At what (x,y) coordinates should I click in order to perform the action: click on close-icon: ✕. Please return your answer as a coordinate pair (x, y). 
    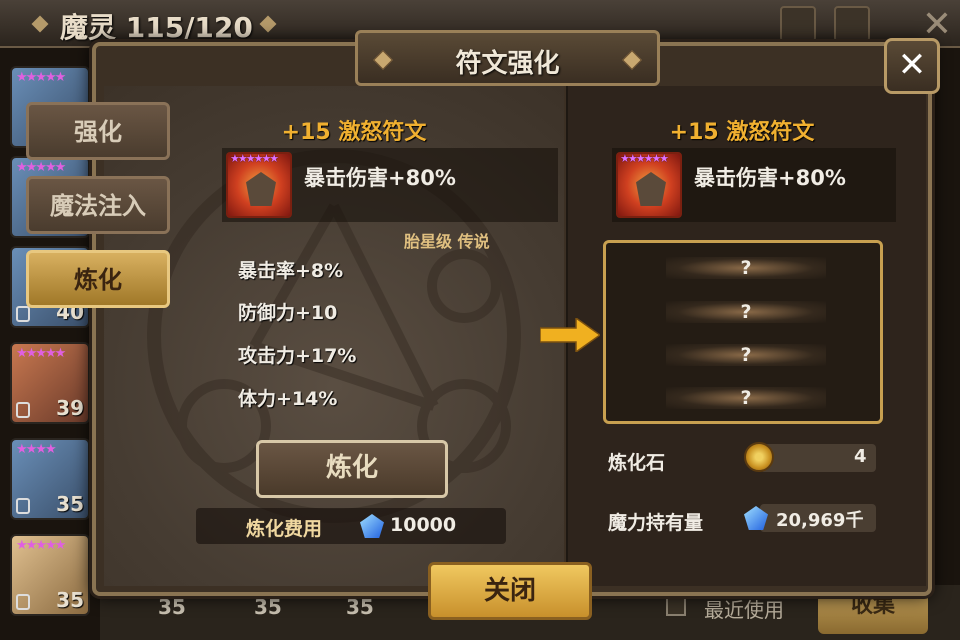
    Looking at the image, I should click on (912, 66).